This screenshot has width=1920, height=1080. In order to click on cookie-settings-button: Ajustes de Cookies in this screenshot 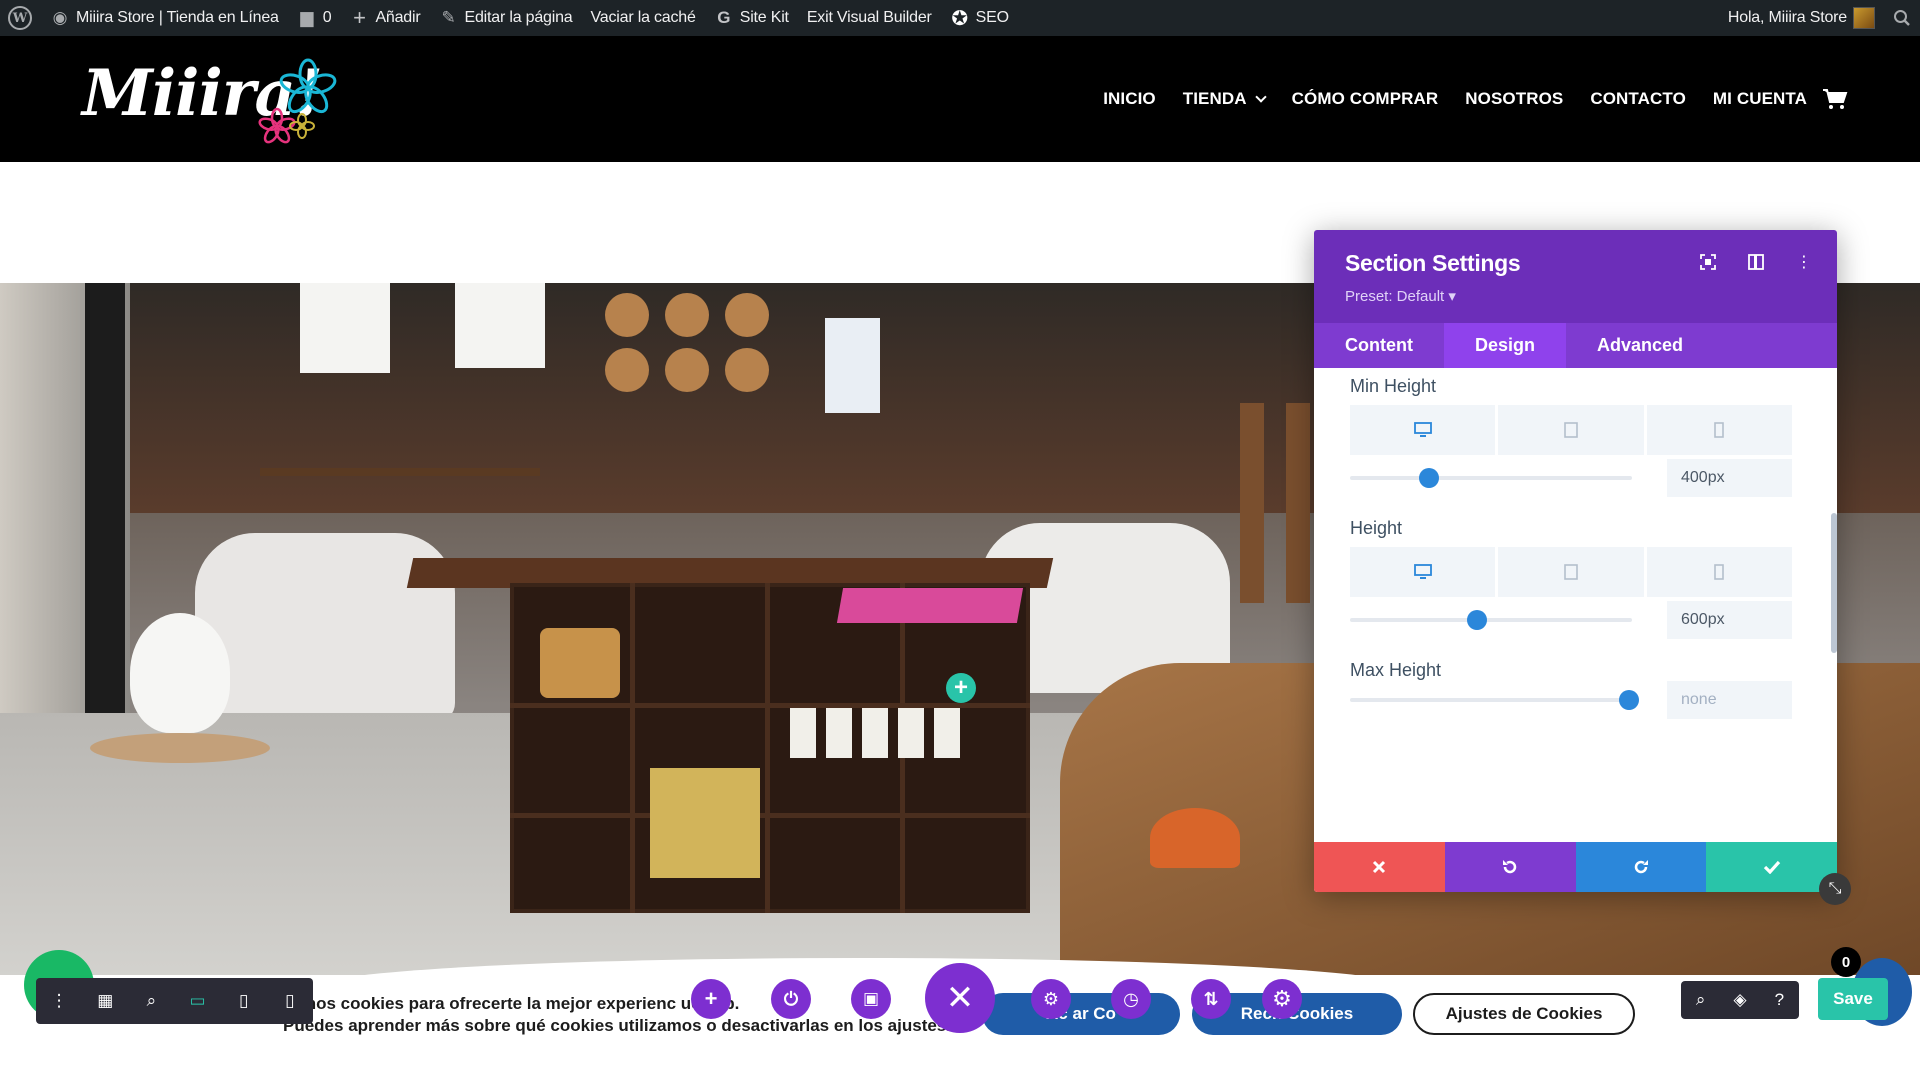, I will do `click(1524, 1014)`.